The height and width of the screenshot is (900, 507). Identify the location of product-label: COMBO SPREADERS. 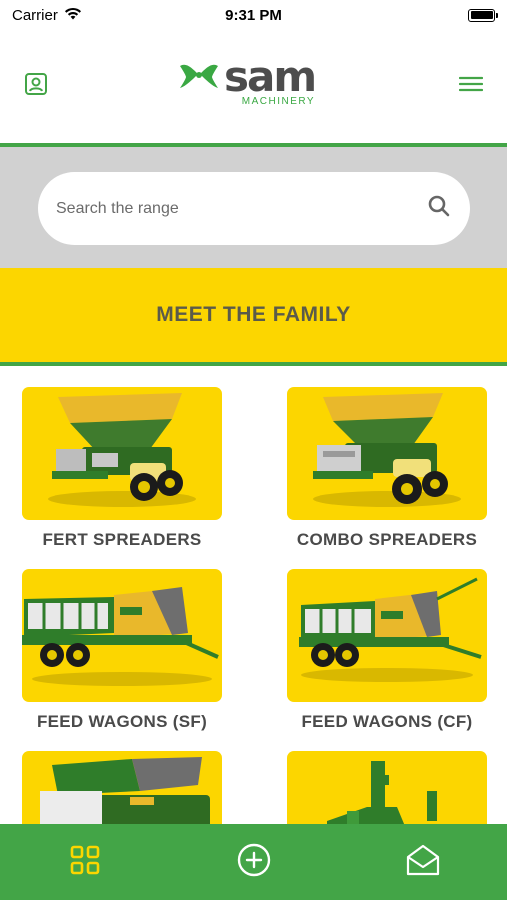
(387, 539).